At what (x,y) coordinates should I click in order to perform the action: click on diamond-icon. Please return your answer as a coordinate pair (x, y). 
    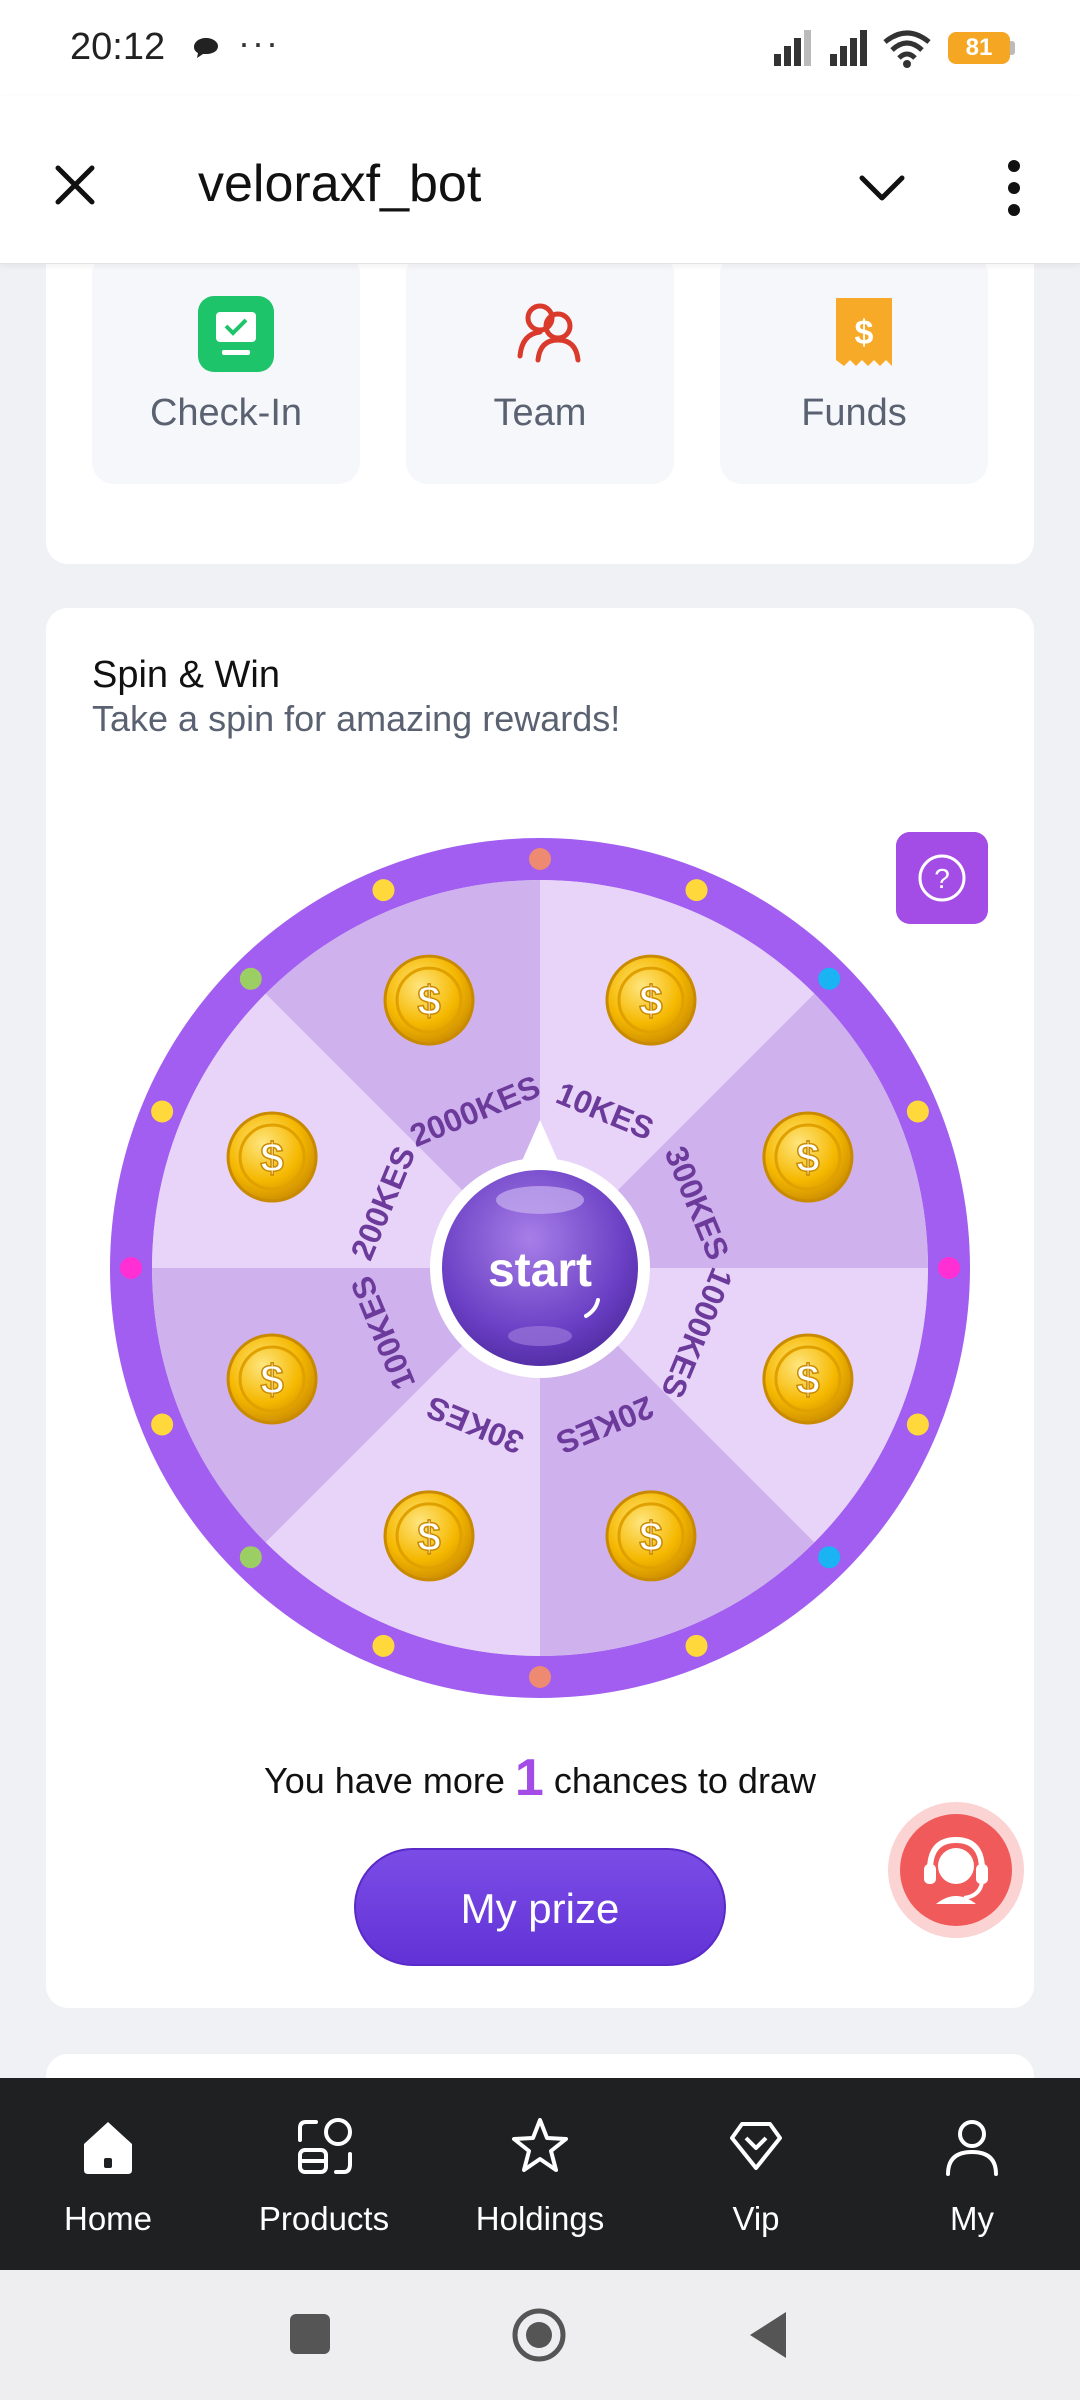
    Looking at the image, I should click on (756, 2146).